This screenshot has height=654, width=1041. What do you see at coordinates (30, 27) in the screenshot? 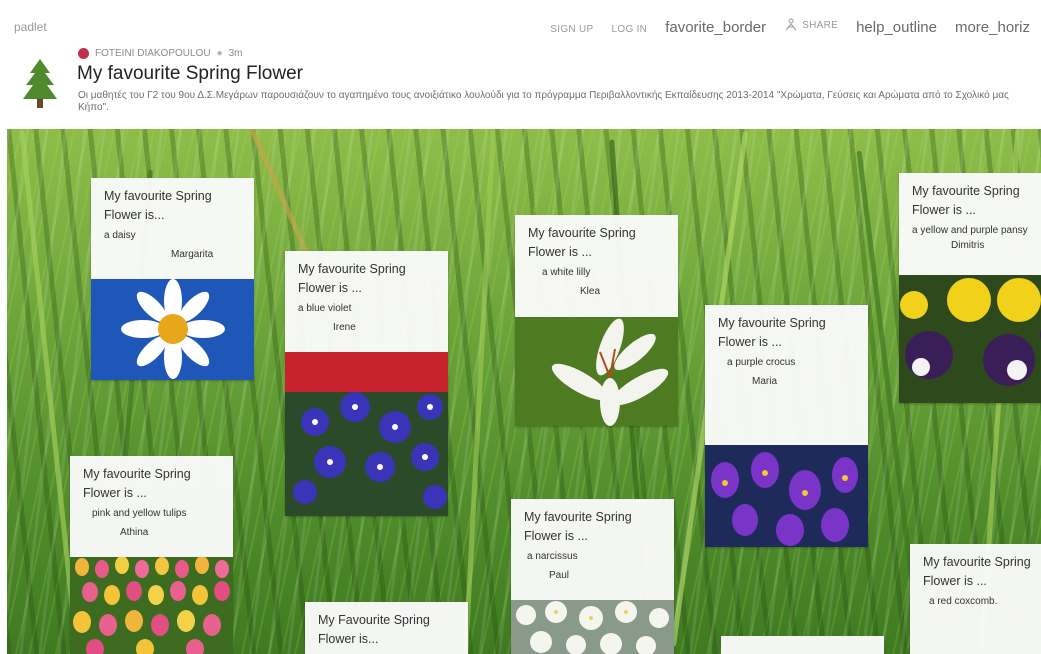
I see `padlet-logo: padlet` at bounding box center [30, 27].